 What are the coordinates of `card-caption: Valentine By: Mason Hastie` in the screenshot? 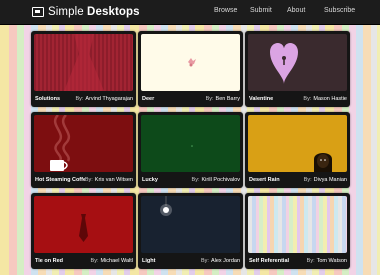 It's located at (298, 99).